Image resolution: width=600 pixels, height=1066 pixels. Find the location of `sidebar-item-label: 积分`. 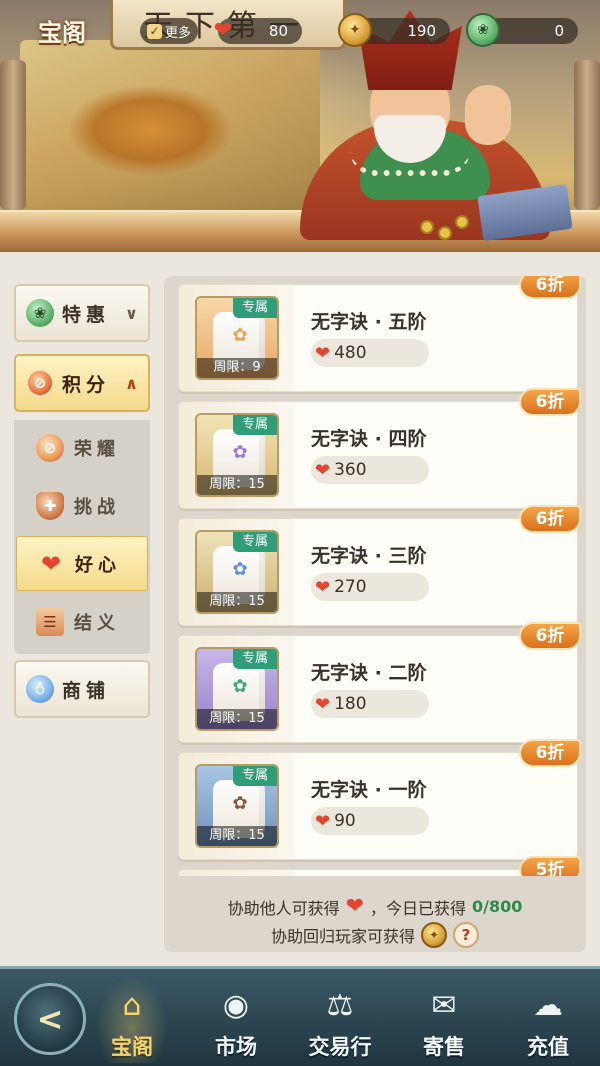

sidebar-item-label: 积分 is located at coordinates (86, 384).